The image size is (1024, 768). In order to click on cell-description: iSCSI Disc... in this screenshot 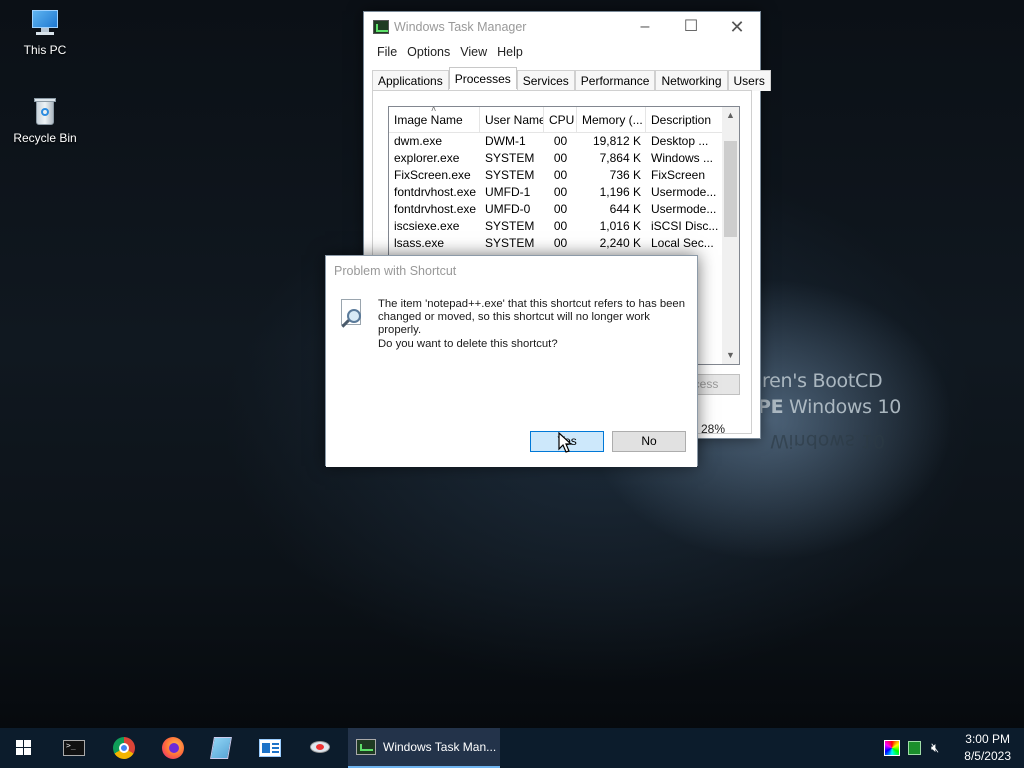, I will do `click(685, 226)`.